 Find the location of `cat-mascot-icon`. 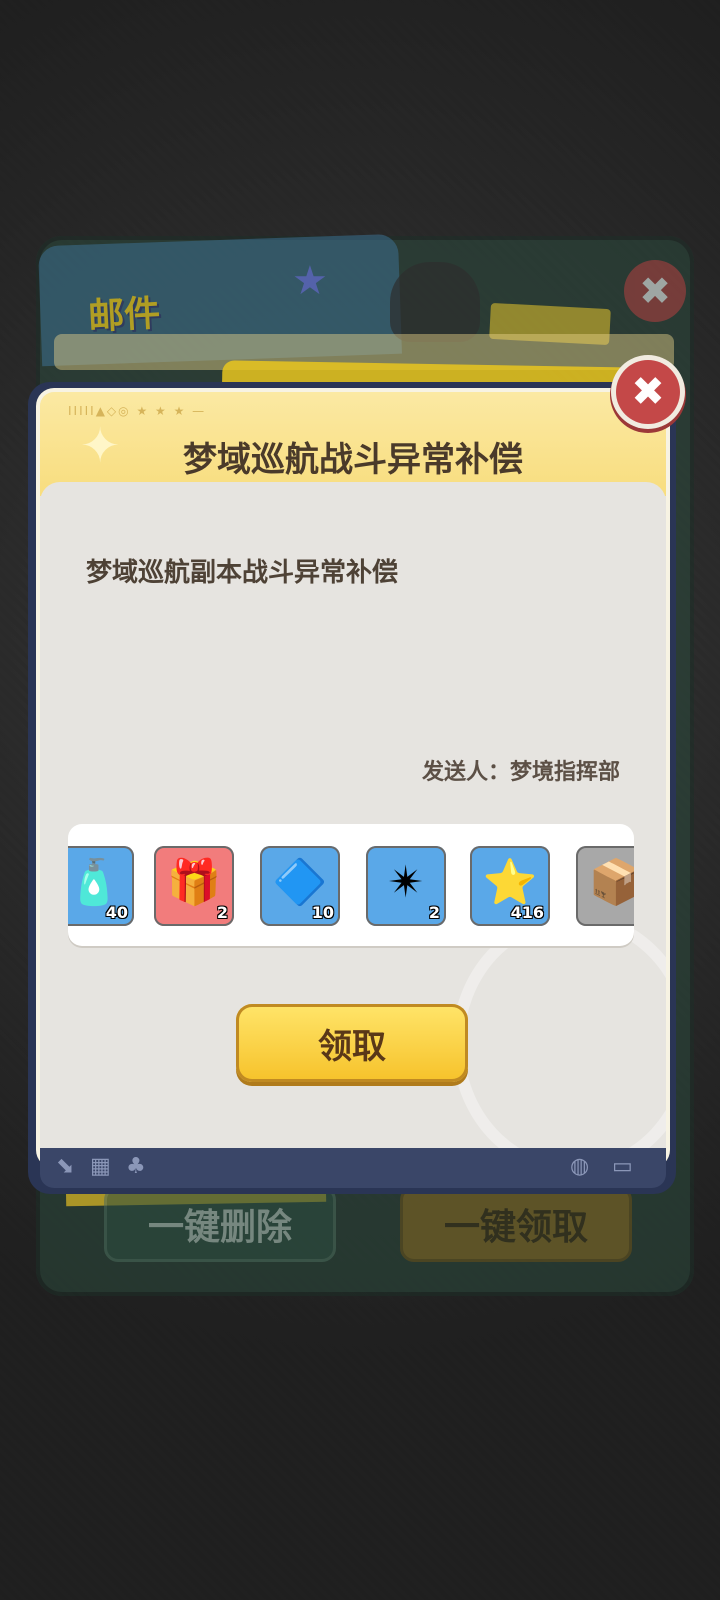

cat-mascot-icon is located at coordinates (435, 302).